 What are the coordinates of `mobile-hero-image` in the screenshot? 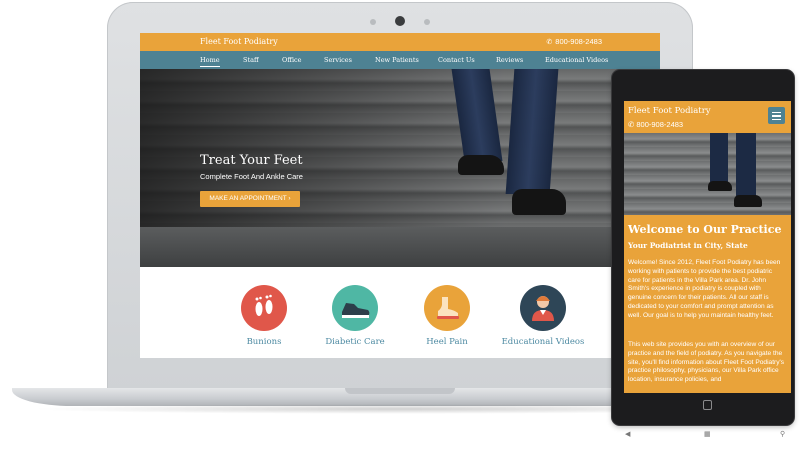 It's located at (707, 174).